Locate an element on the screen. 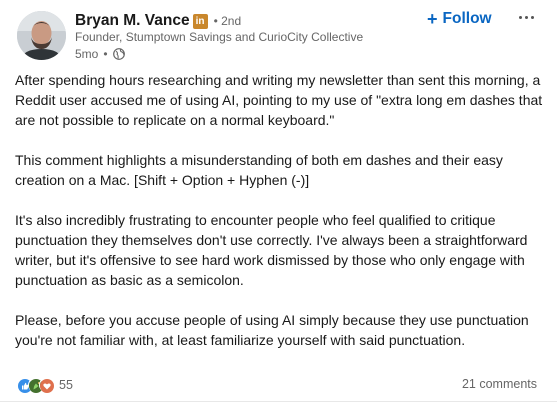 The image size is (557, 403). author-row: Bryan M. Vance in • 2nd is located at coordinates (158, 21).